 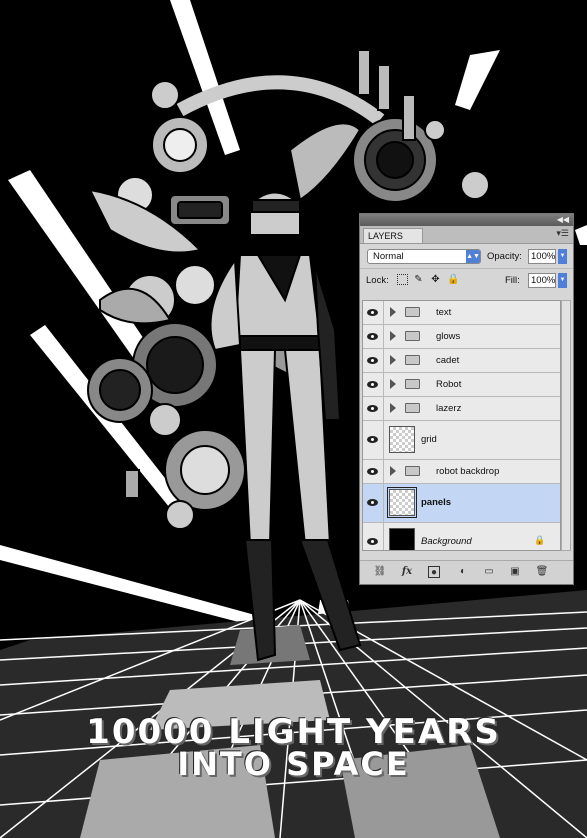 I want to click on panel-titlebar: ◀◀, so click(x=466, y=220).